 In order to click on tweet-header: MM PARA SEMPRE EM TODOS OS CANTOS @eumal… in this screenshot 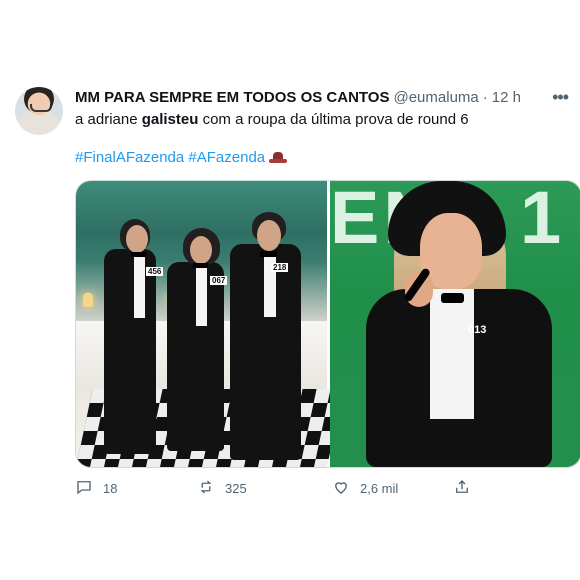, I will do `click(322, 97)`.